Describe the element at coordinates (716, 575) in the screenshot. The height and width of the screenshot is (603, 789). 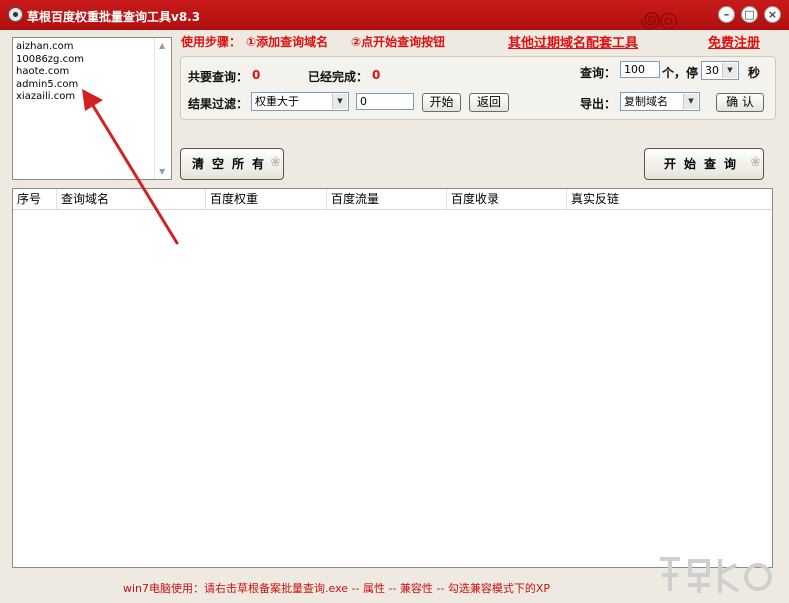
I see `watermark-logo-icon` at that location.